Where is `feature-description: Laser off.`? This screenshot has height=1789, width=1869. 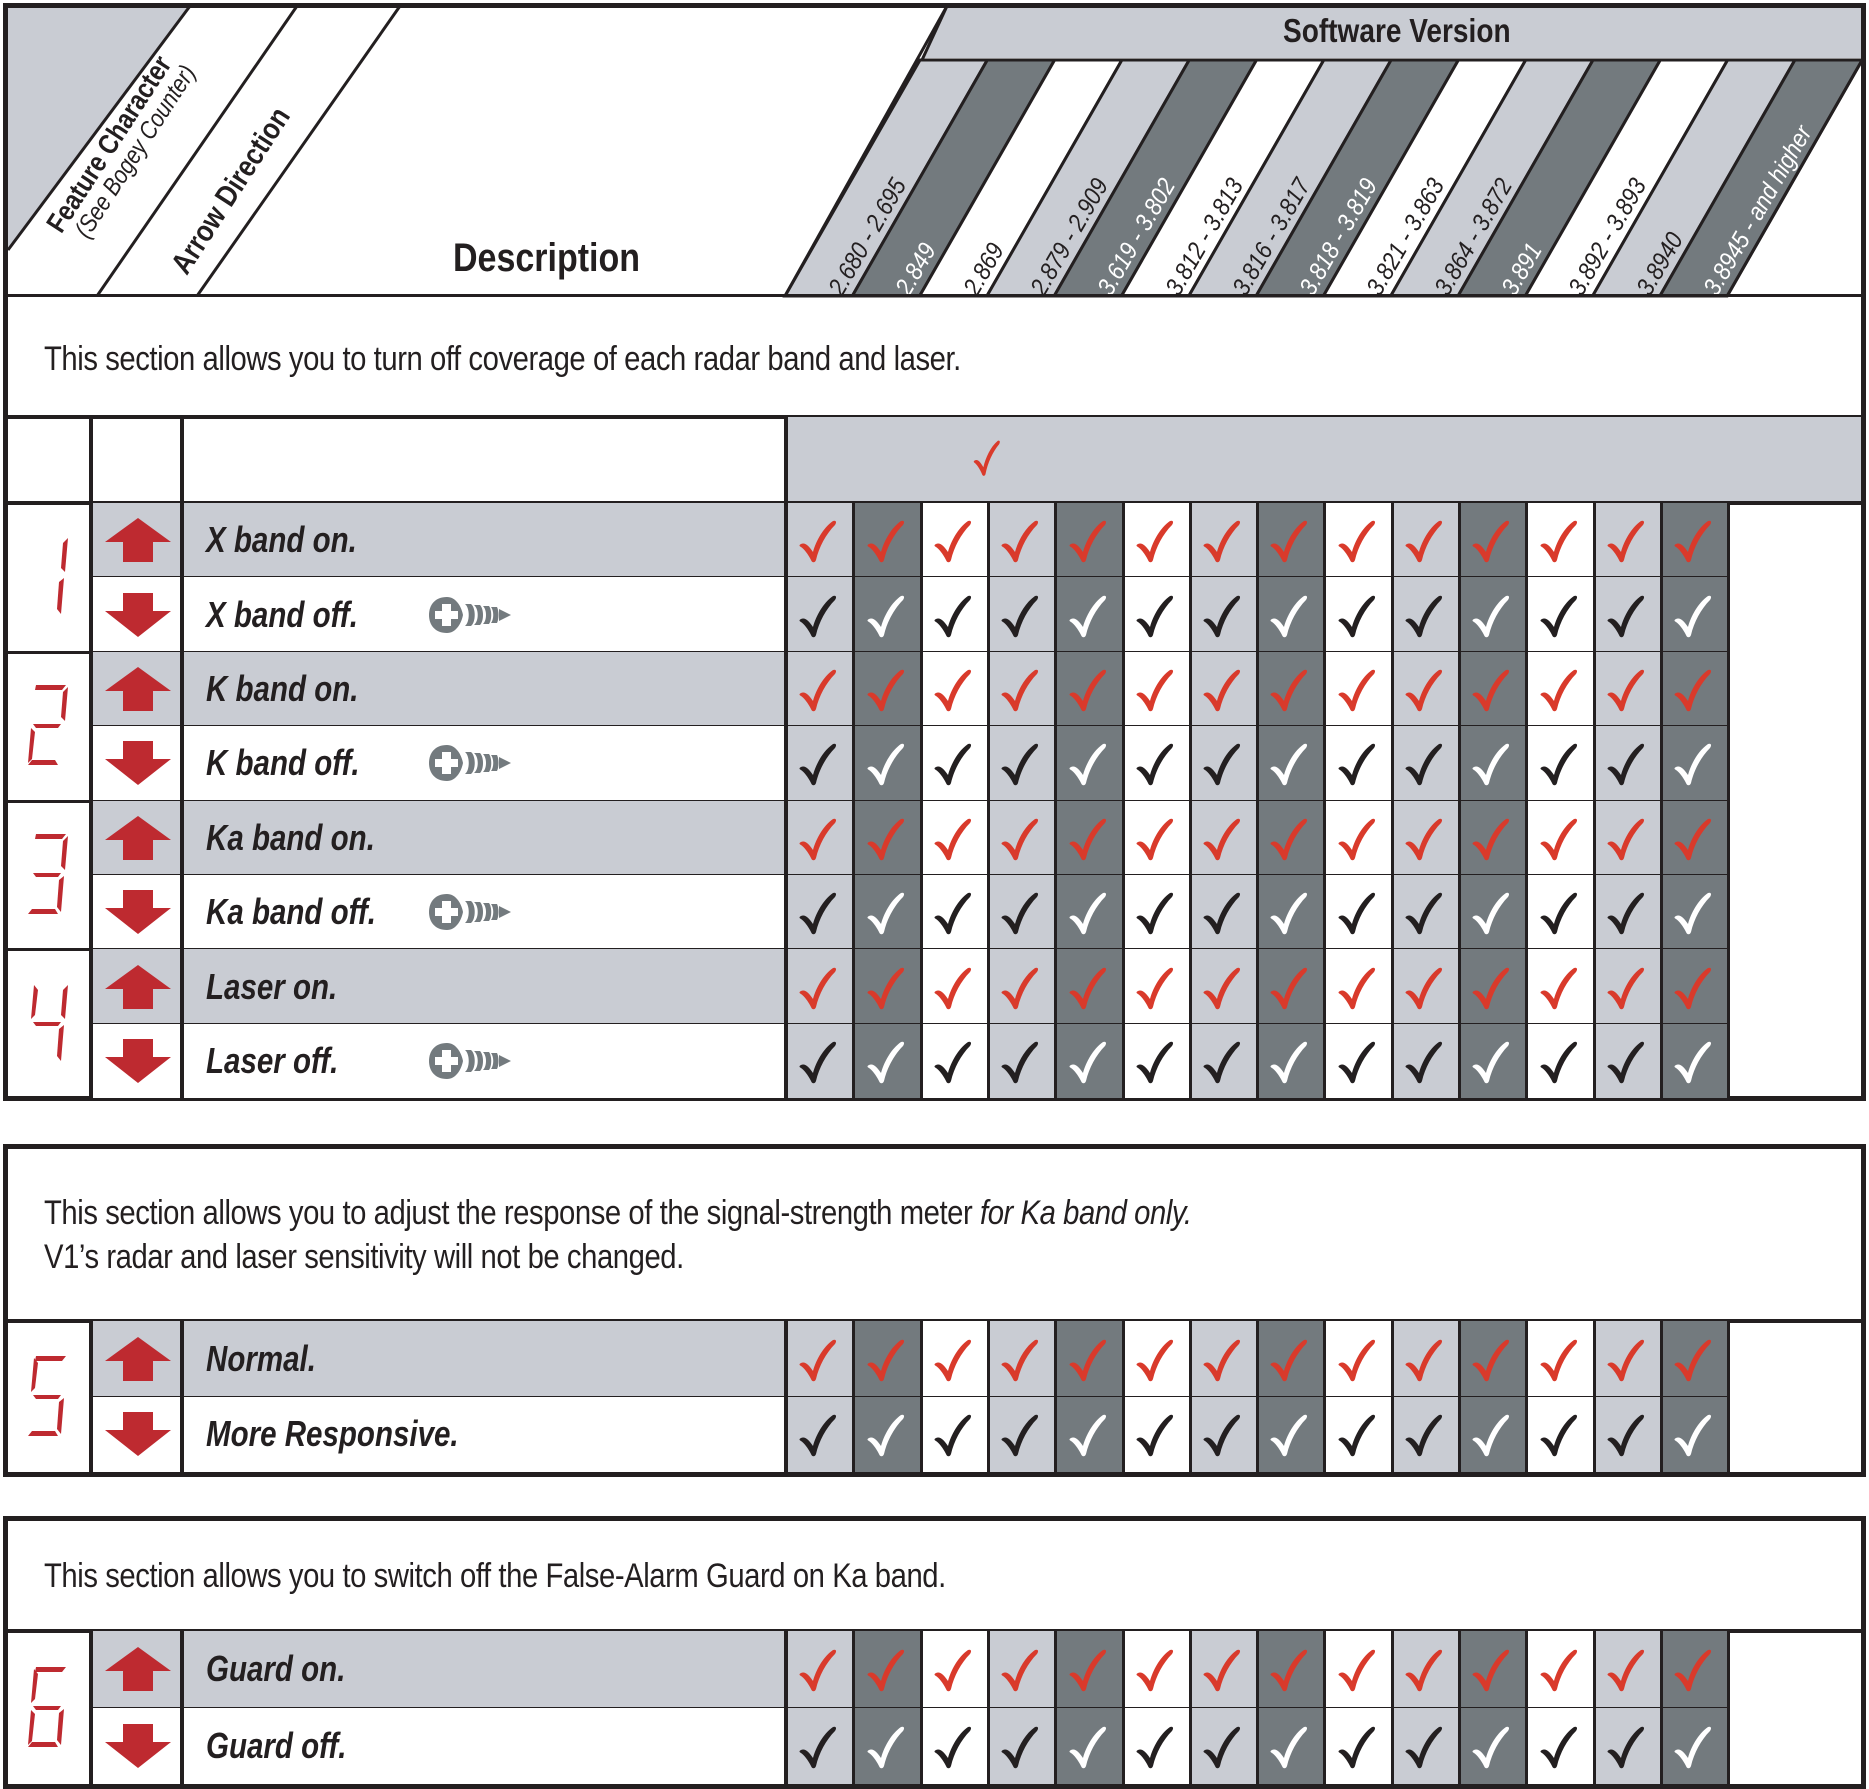
feature-description: Laser off. is located at coordinates (272, 1060).